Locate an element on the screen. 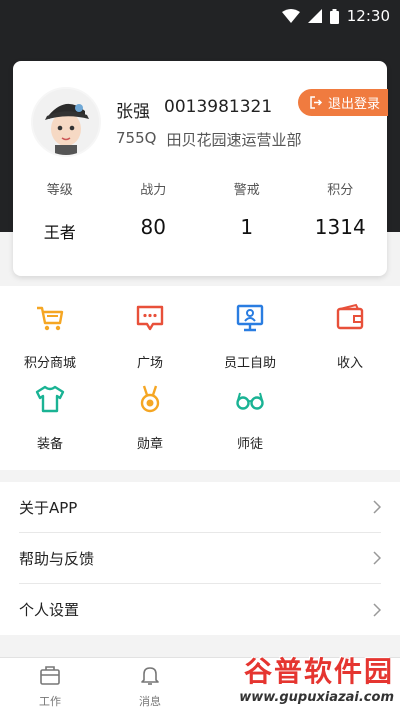 The width and height of the screenshot is (400, 711). medal-icon is located at coordinates (150, 399).